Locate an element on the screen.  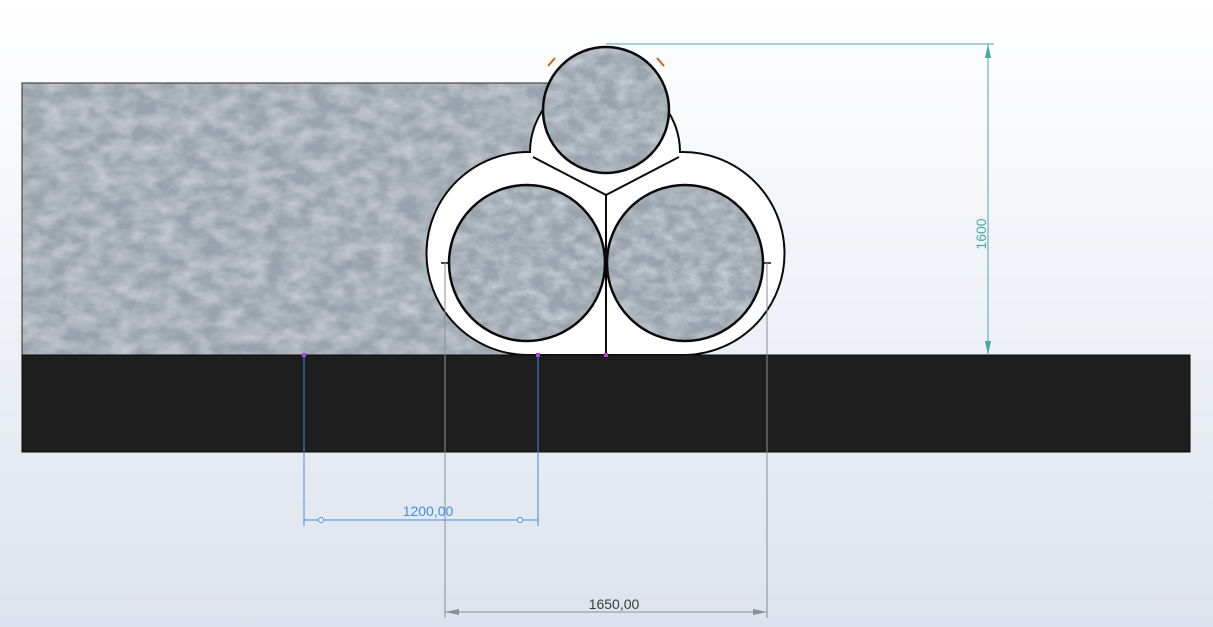
cable-core-left is located at coordinates (527, 263).